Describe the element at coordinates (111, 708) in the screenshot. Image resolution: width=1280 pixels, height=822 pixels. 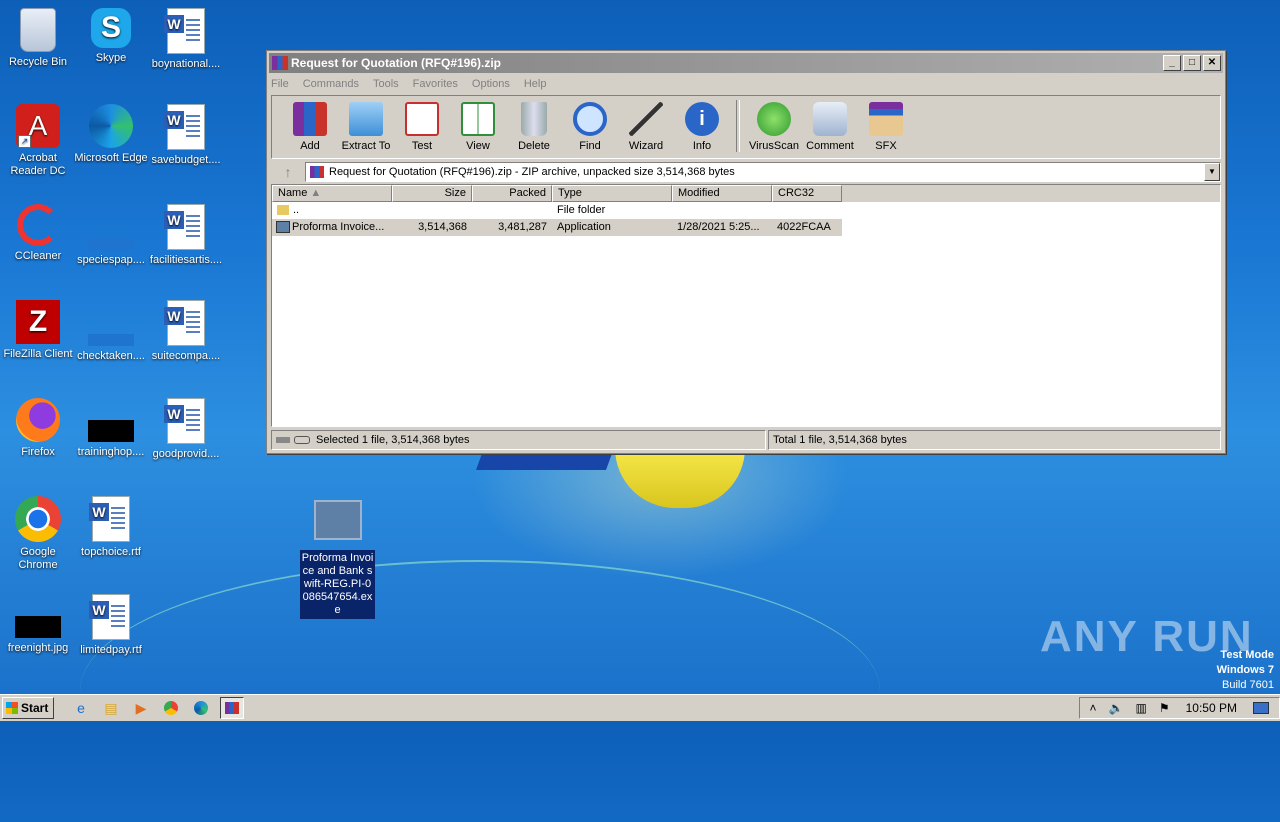
I see `explorer-icon: ▤` at that location.